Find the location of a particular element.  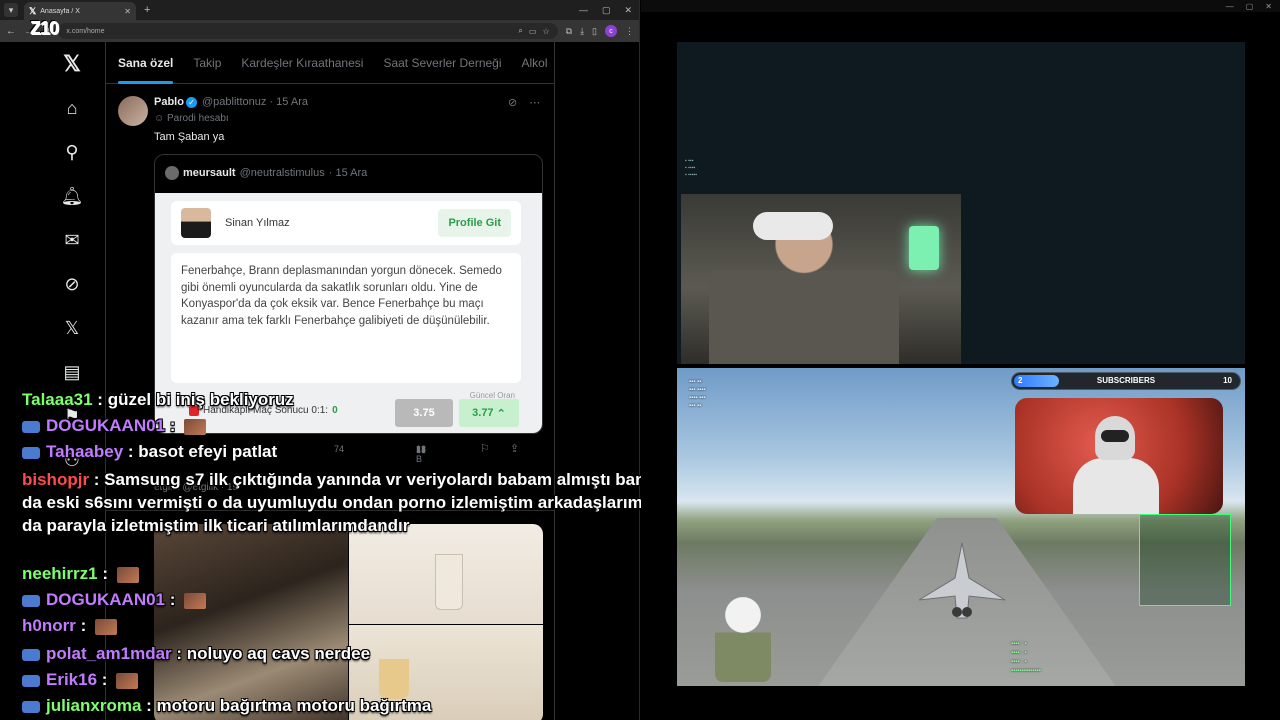

quote-author-handle: @neutralstimulus is located at coordinates (282, 173).